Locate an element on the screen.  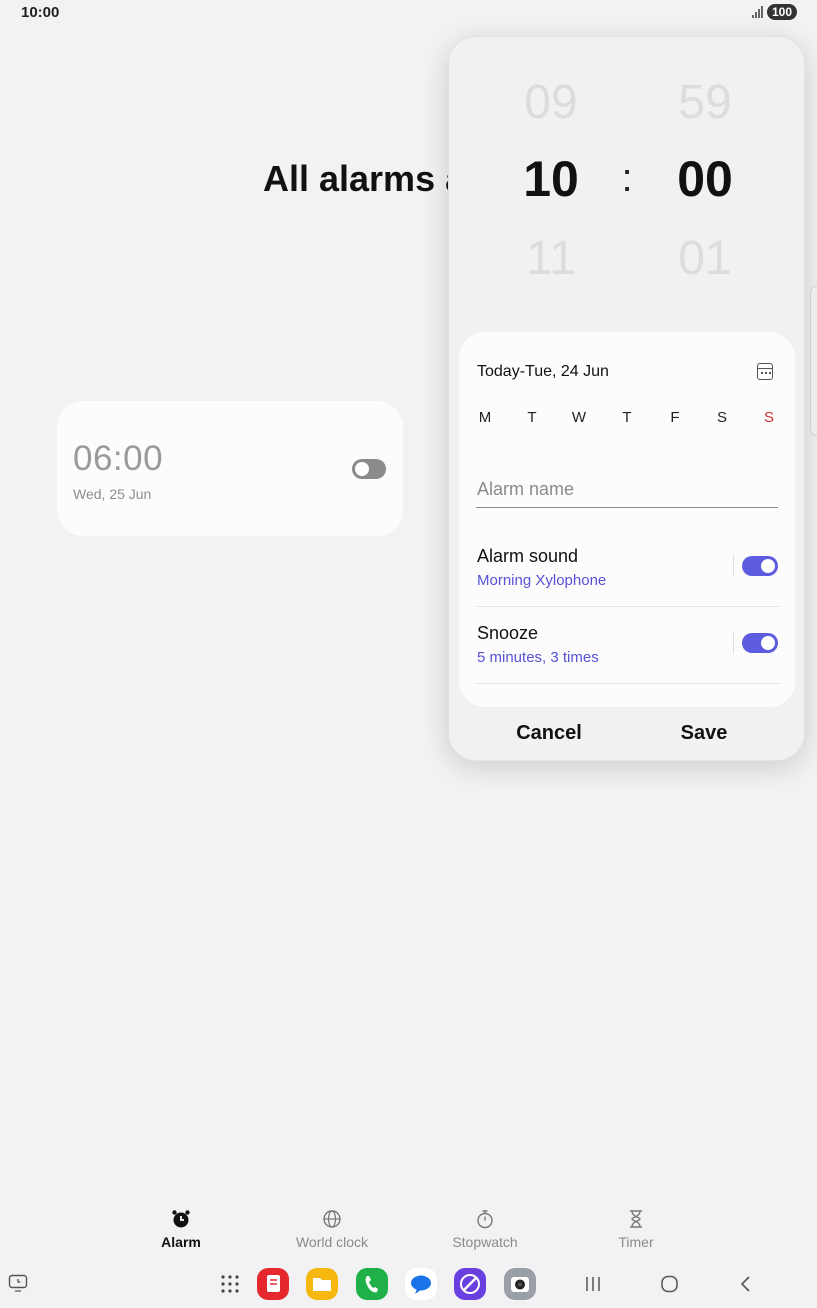
date-label: Today-Tue, 24 Jun is located at coordinates (543, 371).